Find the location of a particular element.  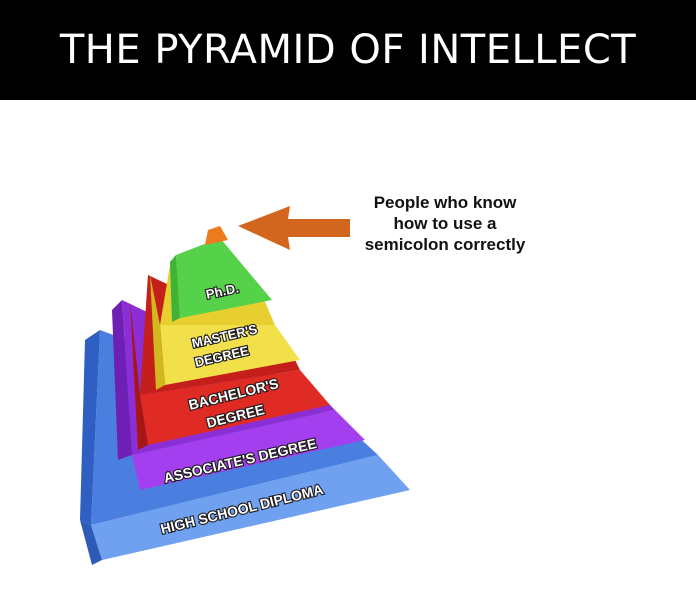

callout-line-3: semicolon correctly is located at coordinates (445, 244).